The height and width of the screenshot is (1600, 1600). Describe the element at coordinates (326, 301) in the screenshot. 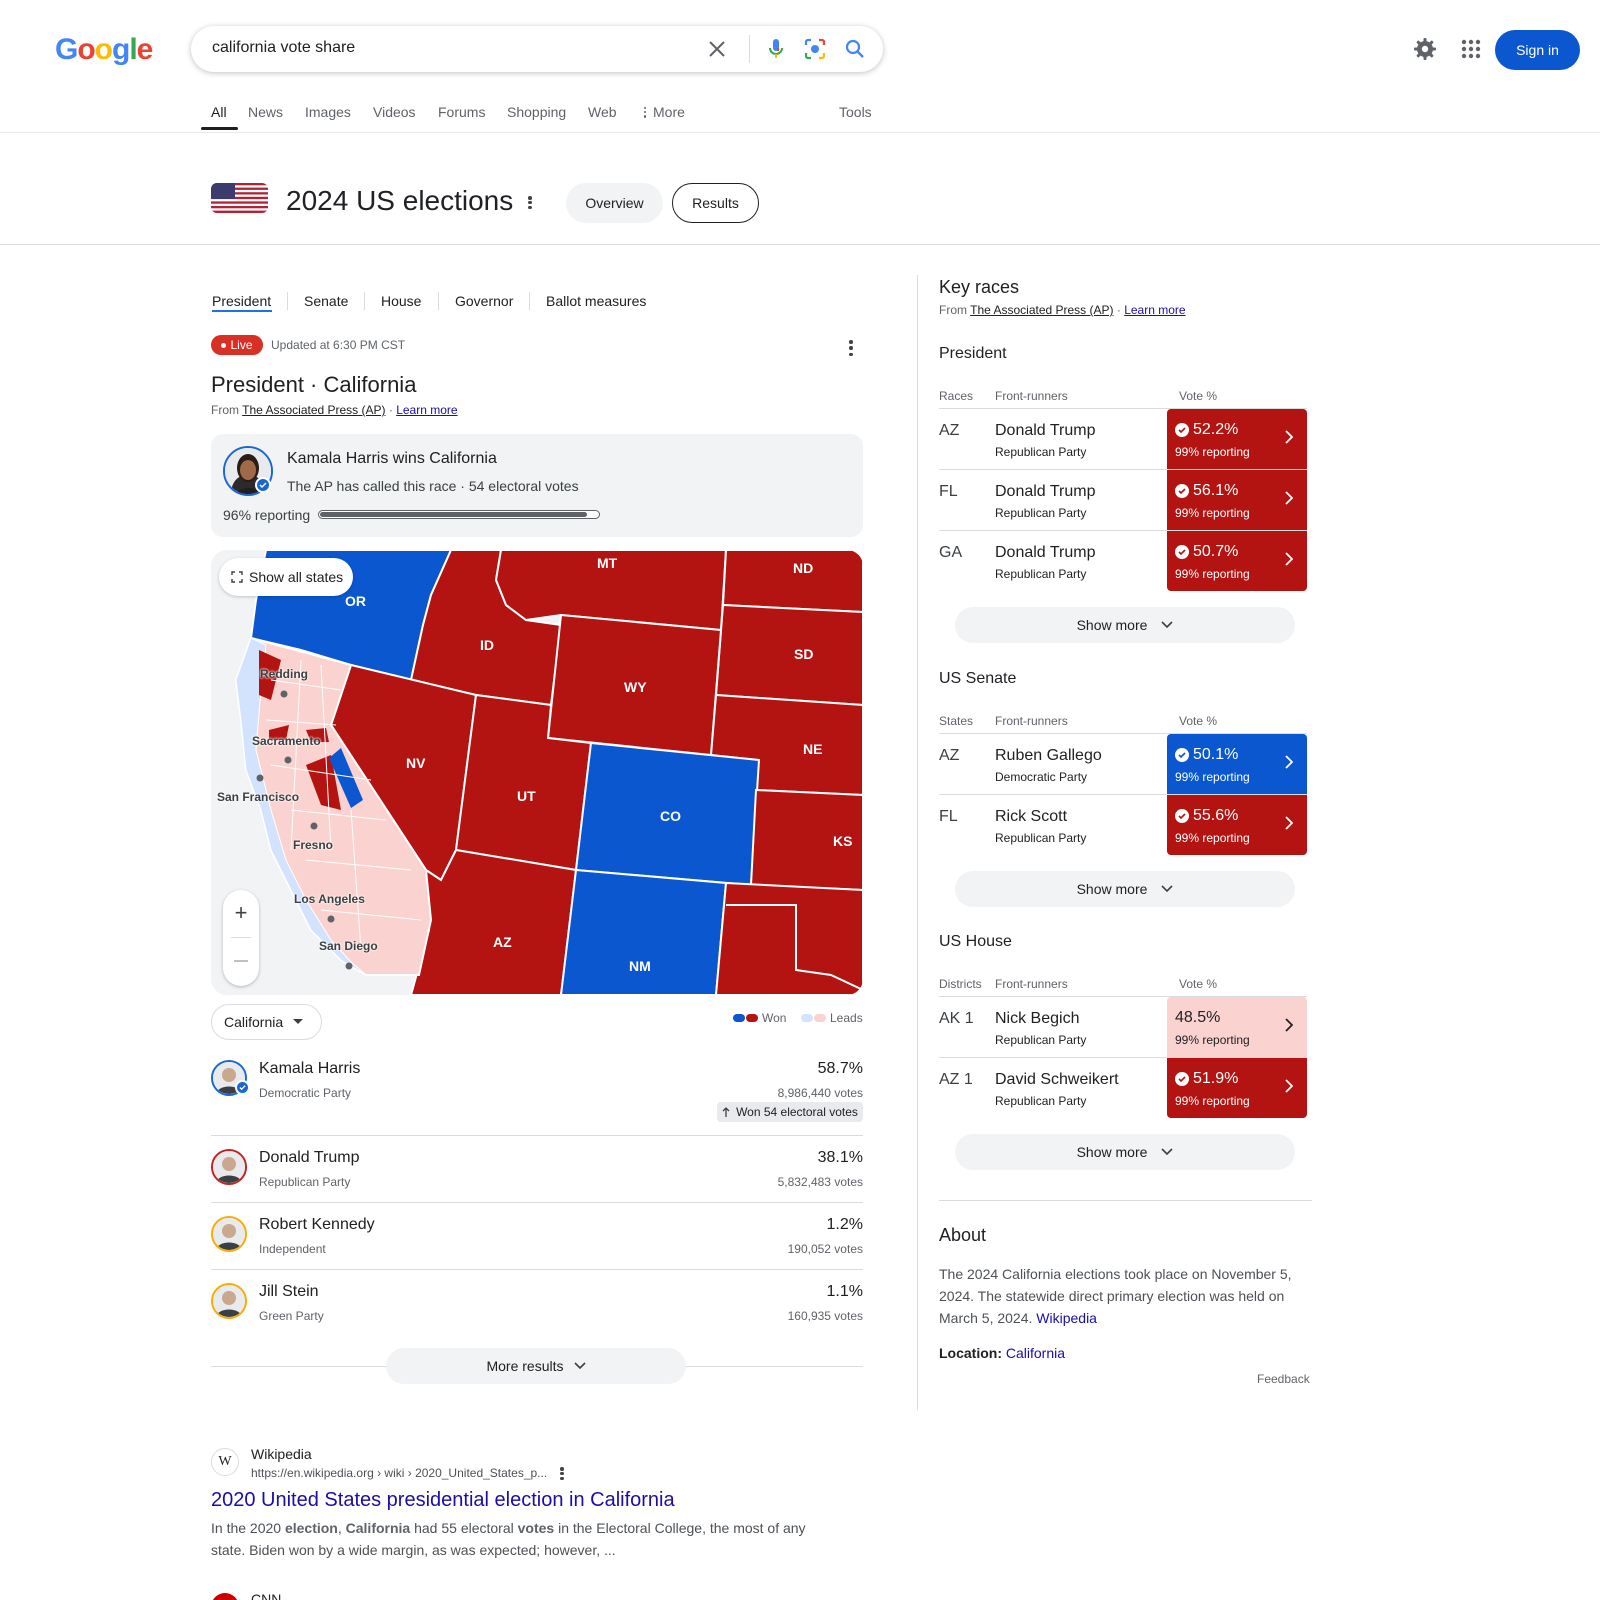

I see `subtab-senate: Senate` at that location.